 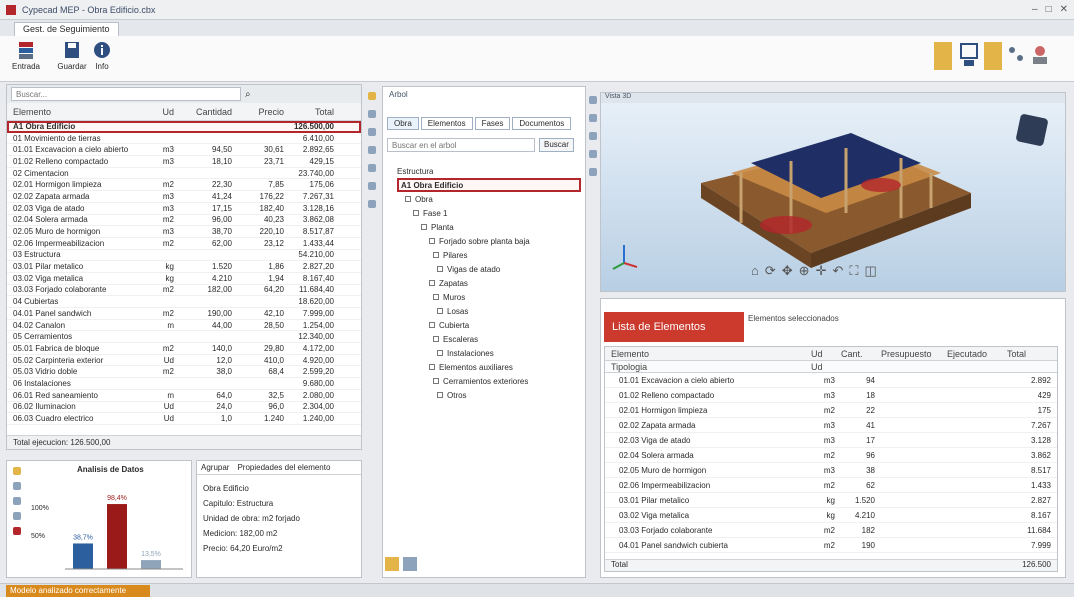 I want to click on tab-lista-elementos: Lista de Elementos, so click(x=674, y=327).